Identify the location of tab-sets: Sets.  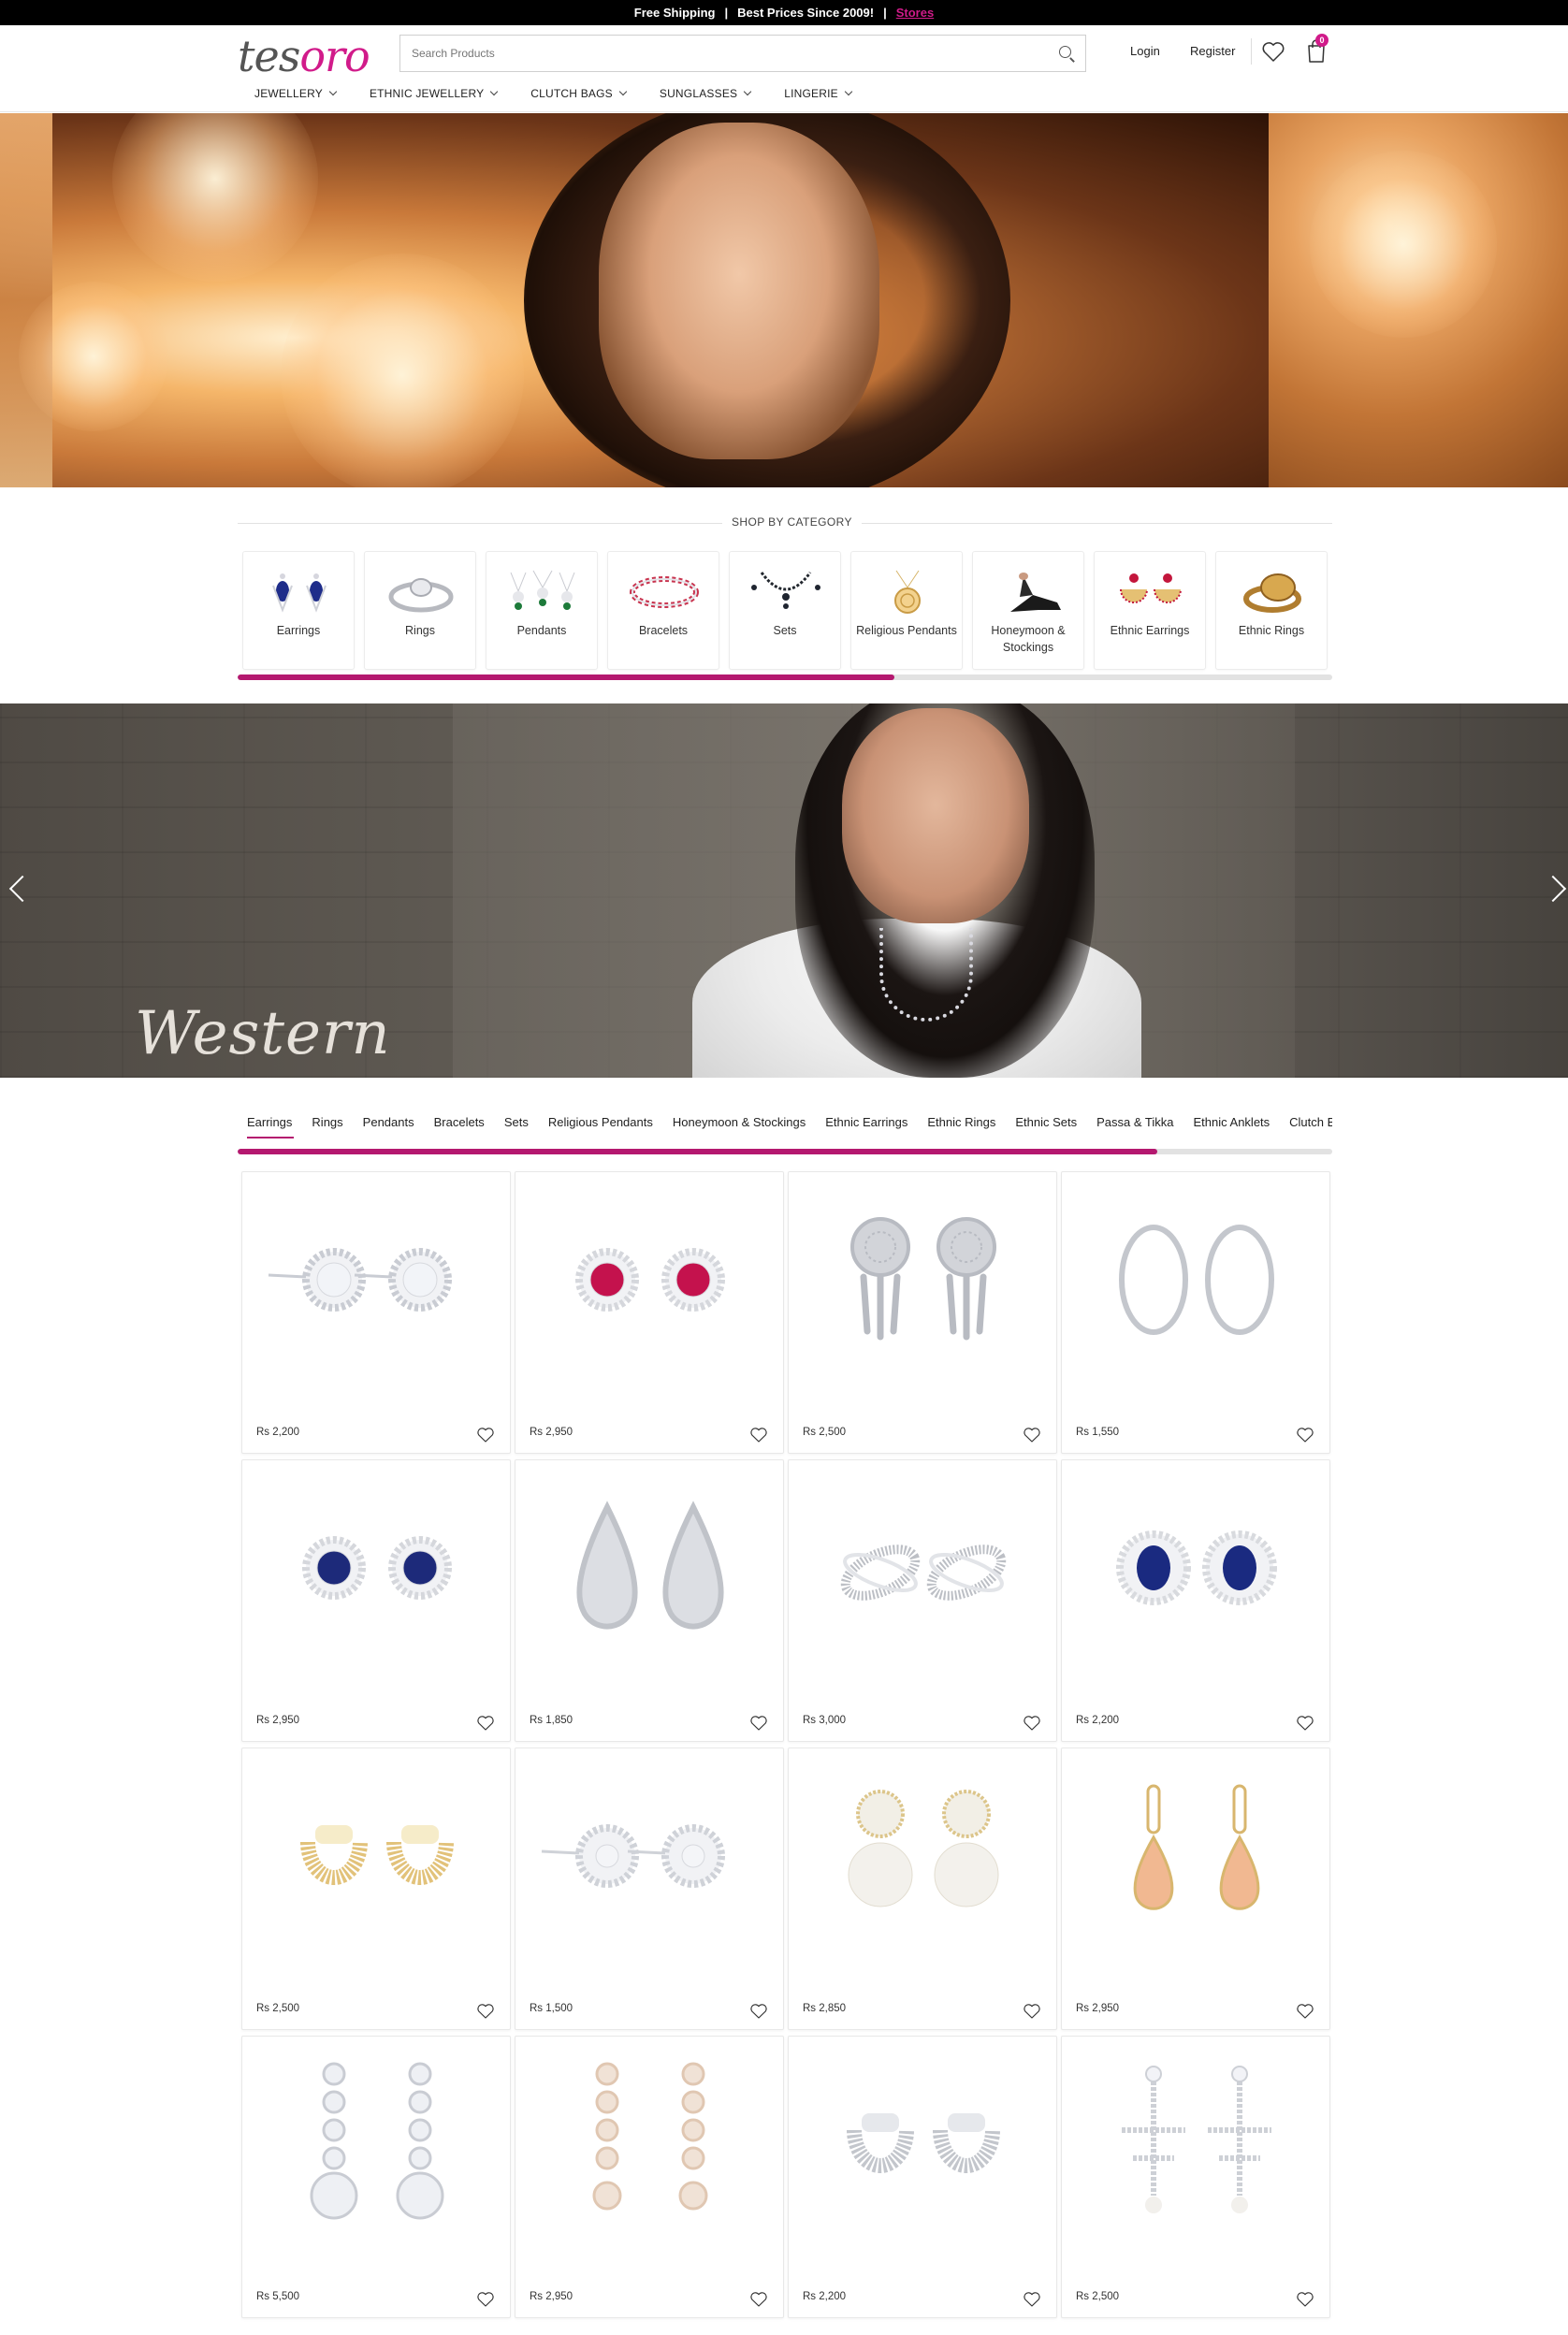
(516, 1126).